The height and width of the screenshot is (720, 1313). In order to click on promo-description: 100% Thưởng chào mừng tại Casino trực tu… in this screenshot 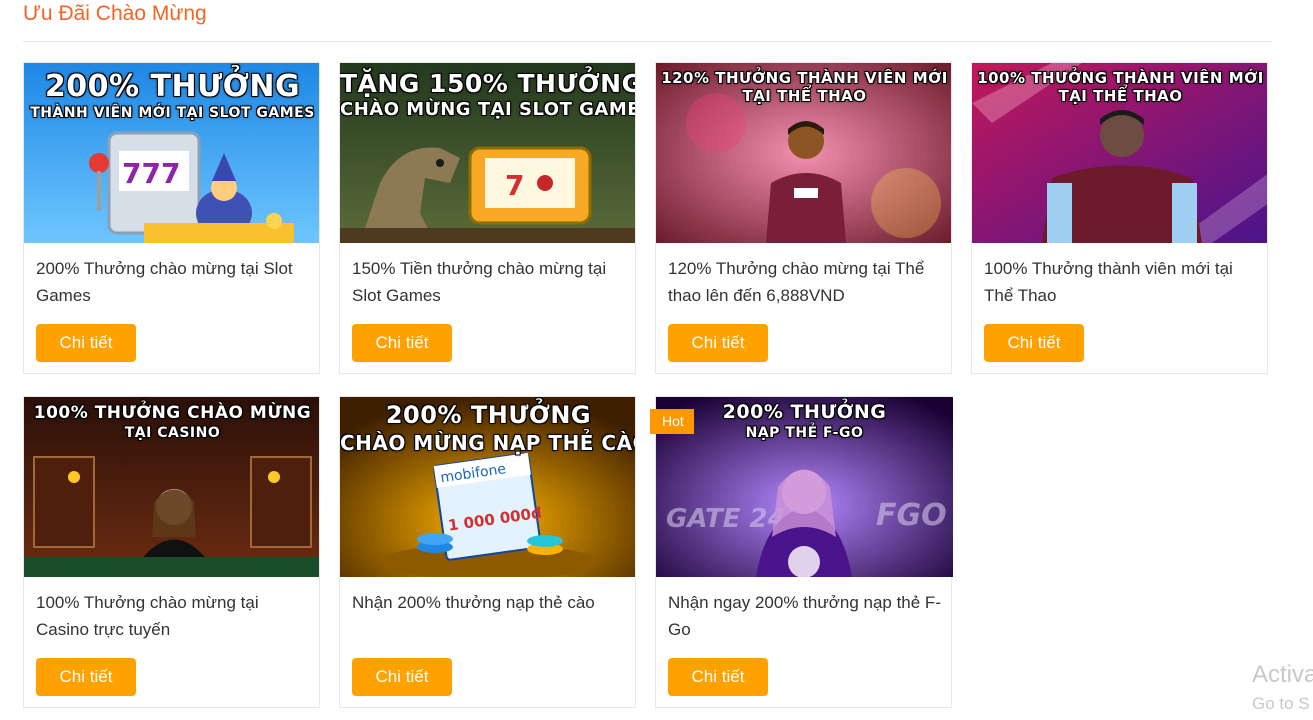, I will do `click(147, 616)`.